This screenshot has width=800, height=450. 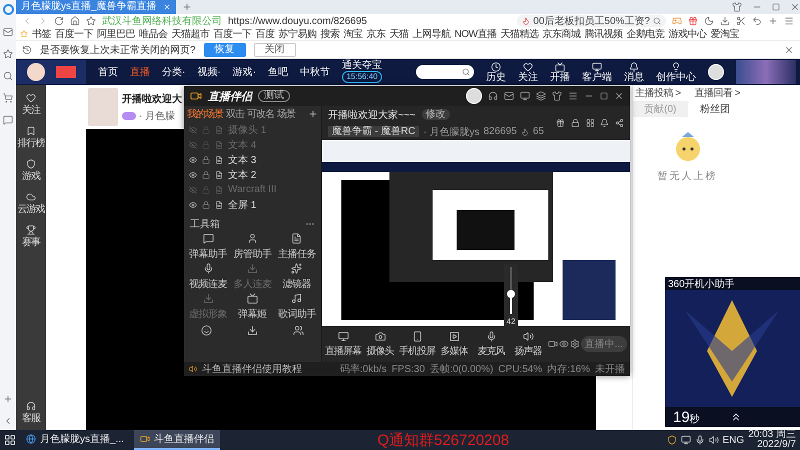 What do you see at coordinates (709, 21) in the screenshot?
I see `moon-icon` at bounding box center [709, 21].